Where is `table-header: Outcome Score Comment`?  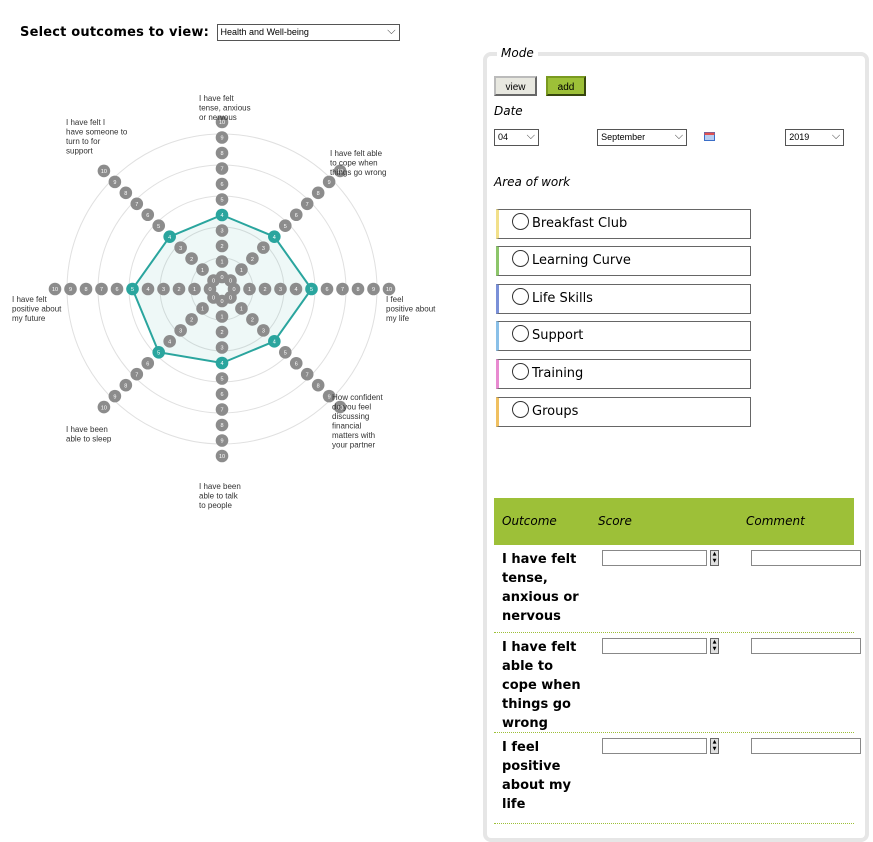
table-header: Outcome Score Comment is located at coordinates (674, 521).